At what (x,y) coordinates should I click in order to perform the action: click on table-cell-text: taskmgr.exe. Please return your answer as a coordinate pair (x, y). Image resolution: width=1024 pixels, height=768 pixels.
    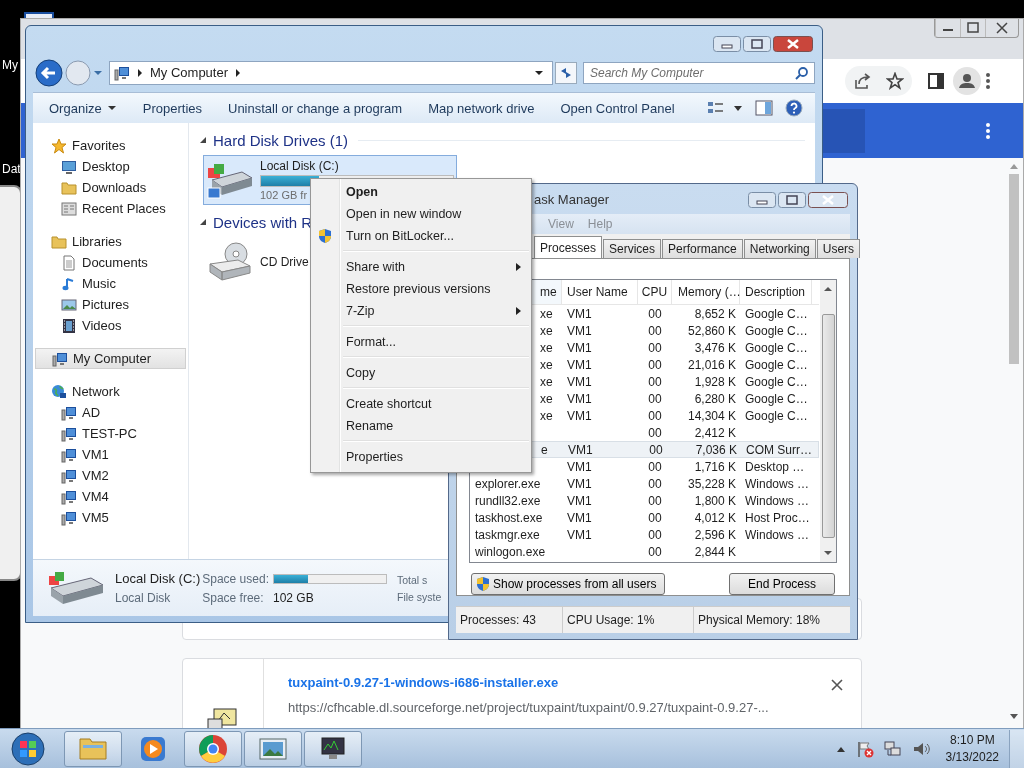
    Looking at the image, I should click on (507, 534).